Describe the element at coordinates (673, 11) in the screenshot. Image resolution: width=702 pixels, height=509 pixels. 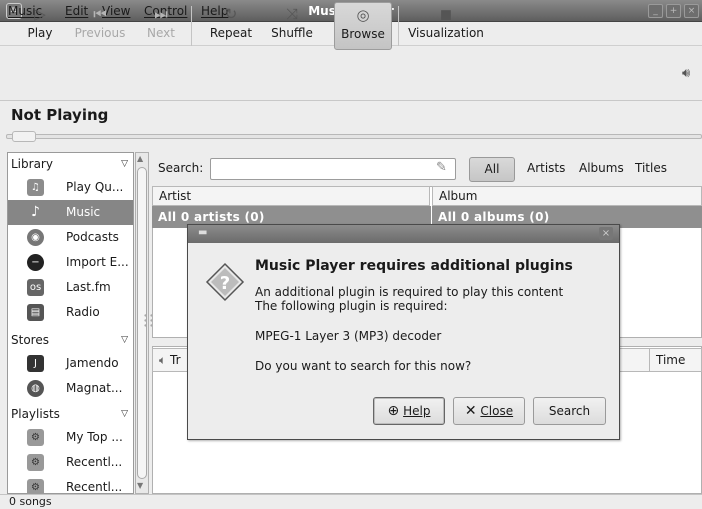
I see `maximize-icon: +` at that location.